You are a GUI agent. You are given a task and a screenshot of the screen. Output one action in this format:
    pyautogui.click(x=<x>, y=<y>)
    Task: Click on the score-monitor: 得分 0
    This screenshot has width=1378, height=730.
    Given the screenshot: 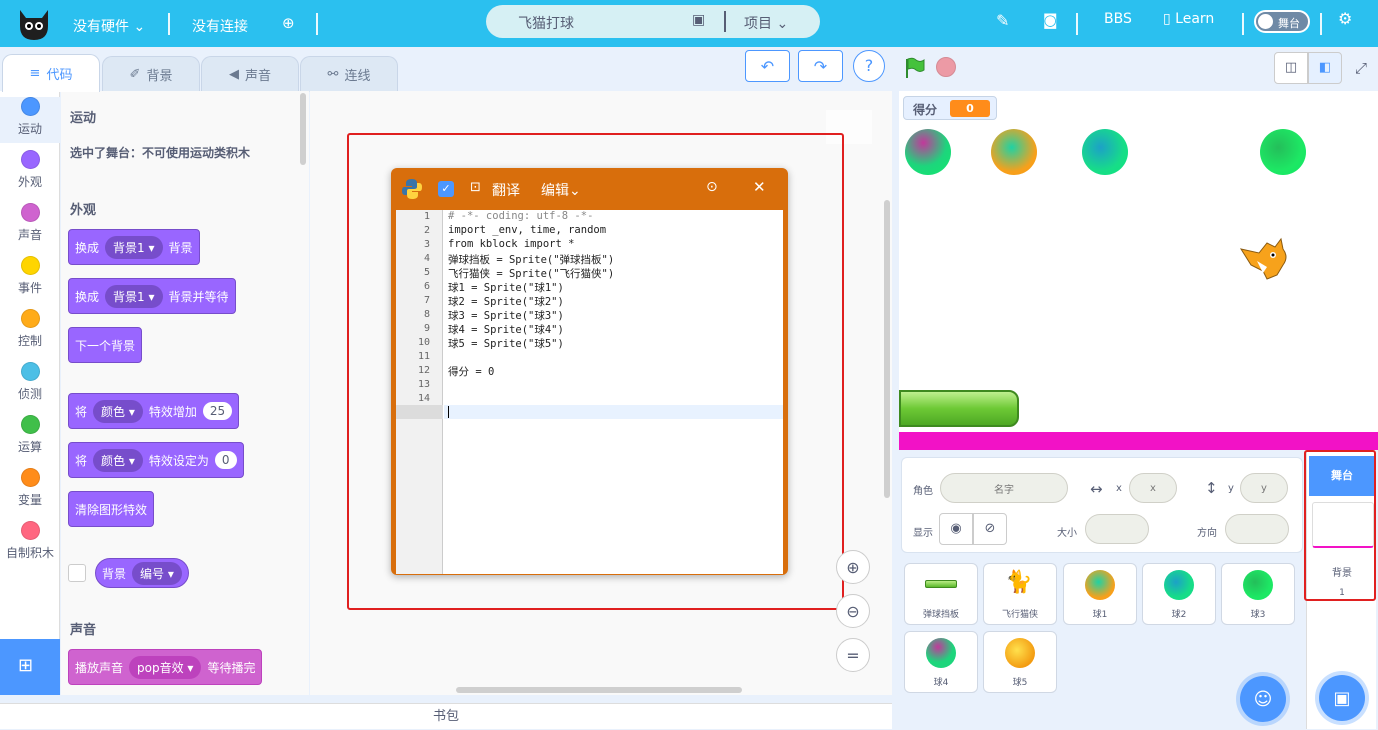 What is the action you would take?
    pyautogui.click(x=950, y=108)
    